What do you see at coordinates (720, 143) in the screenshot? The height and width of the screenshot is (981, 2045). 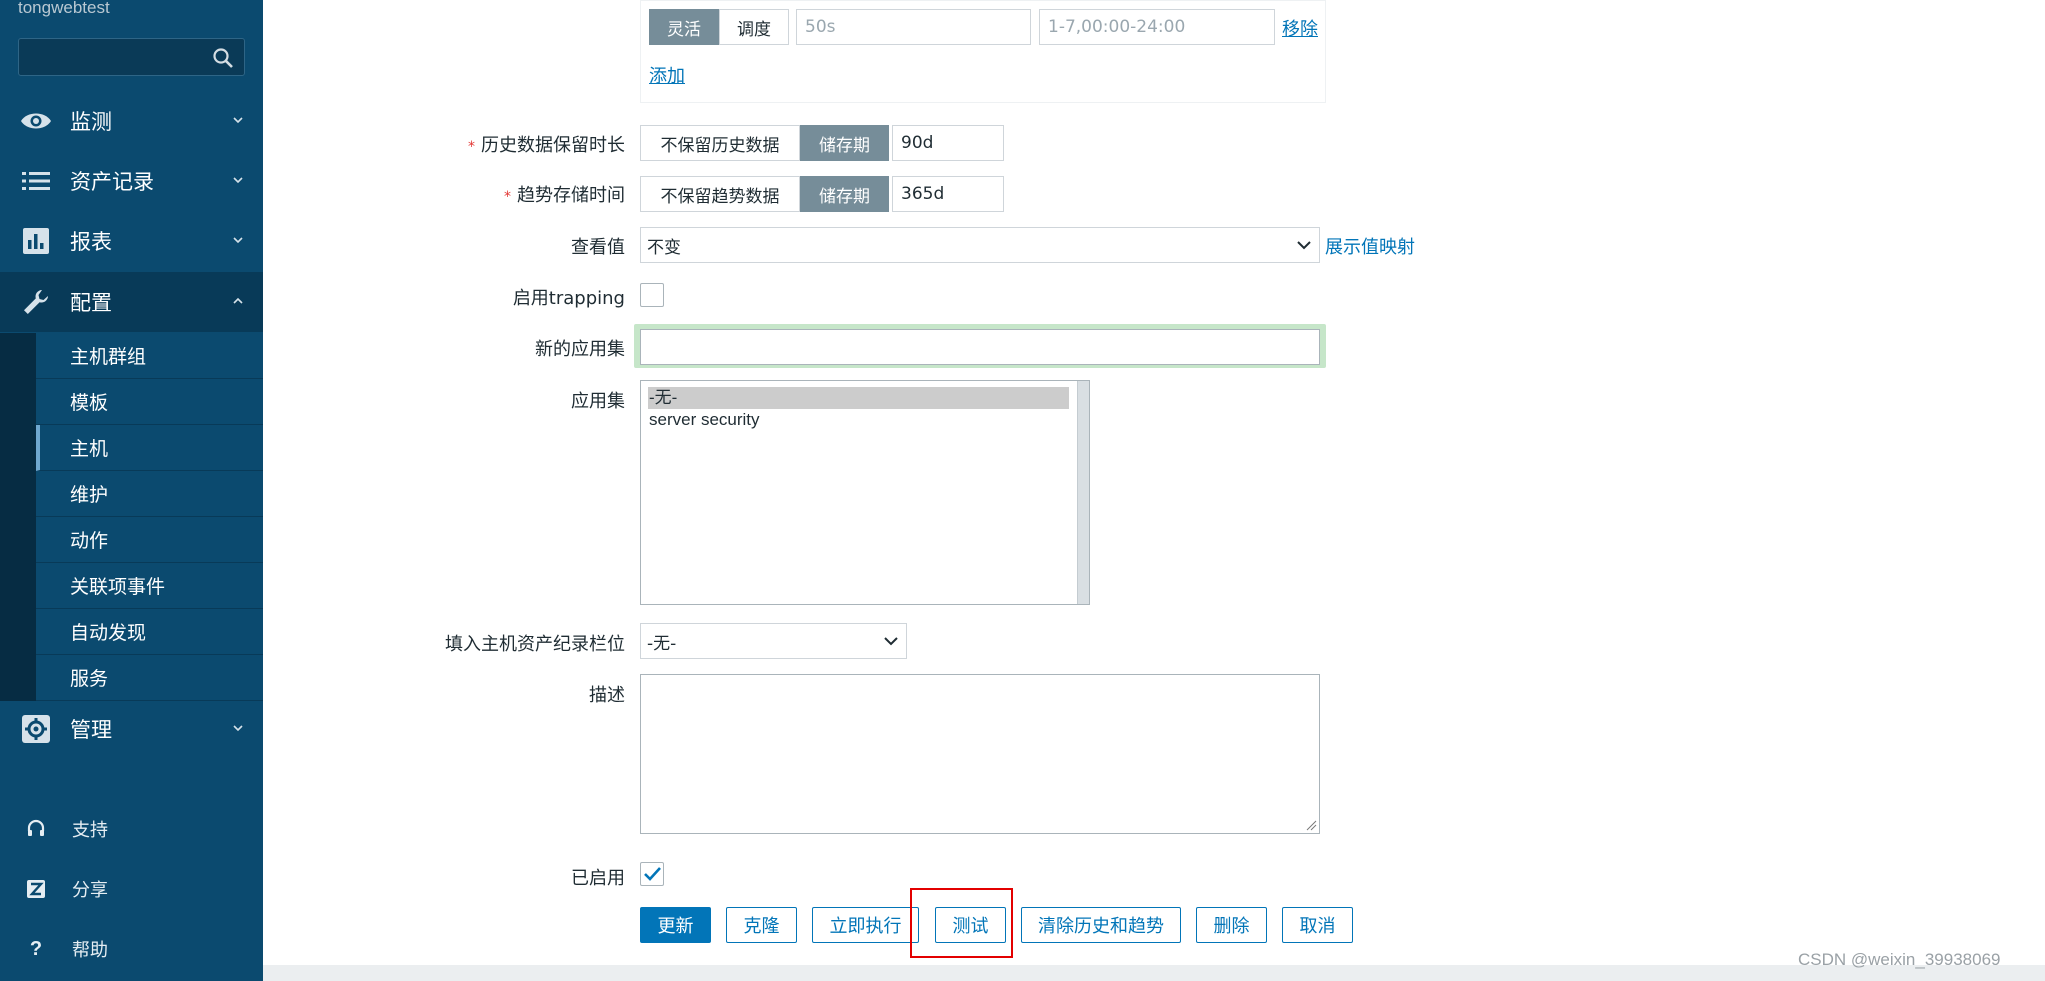 I see `history-no-keep-option: 不保留历史数据` at bounding box center [720, 143].